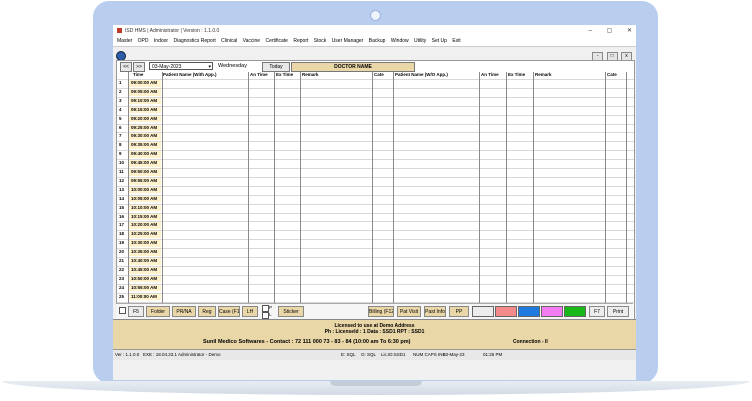 The image size is (752, 401). I want to click on table-row: 15 10:10:00 AM, so click(375, 207).